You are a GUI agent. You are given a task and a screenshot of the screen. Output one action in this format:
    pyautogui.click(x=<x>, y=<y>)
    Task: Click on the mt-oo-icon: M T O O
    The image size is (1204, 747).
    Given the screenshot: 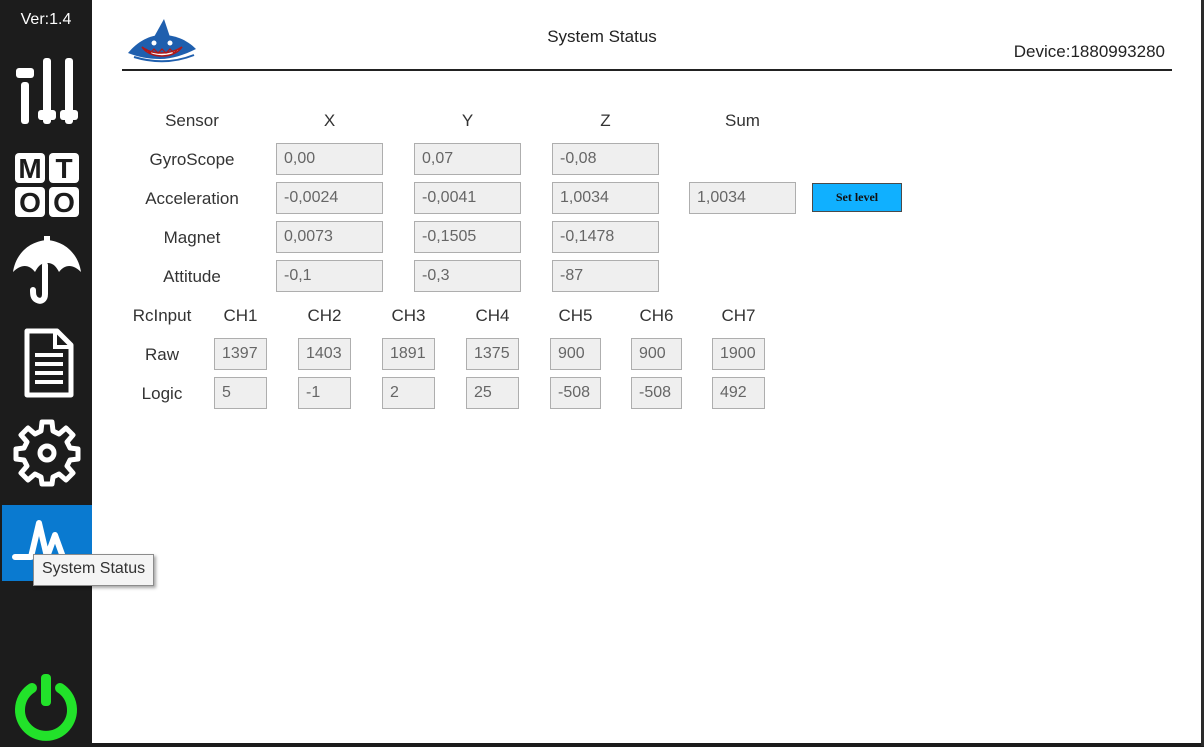 What is the action you would take?
    pyautogui.click(x=47, y=185)
    